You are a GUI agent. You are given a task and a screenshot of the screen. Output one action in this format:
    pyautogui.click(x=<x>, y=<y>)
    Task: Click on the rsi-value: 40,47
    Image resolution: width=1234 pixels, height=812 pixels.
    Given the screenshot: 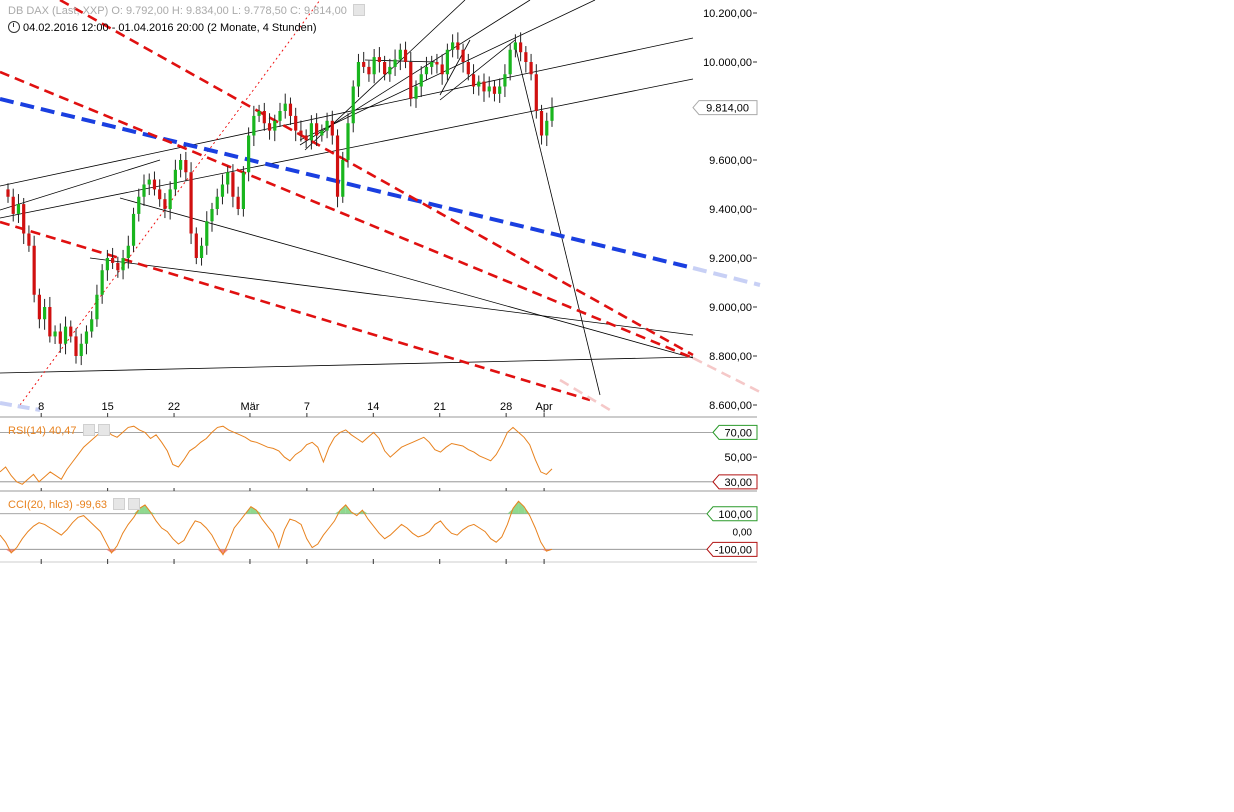 What is the action you would take?
    pyautogui.click(x=62, y=431)
    